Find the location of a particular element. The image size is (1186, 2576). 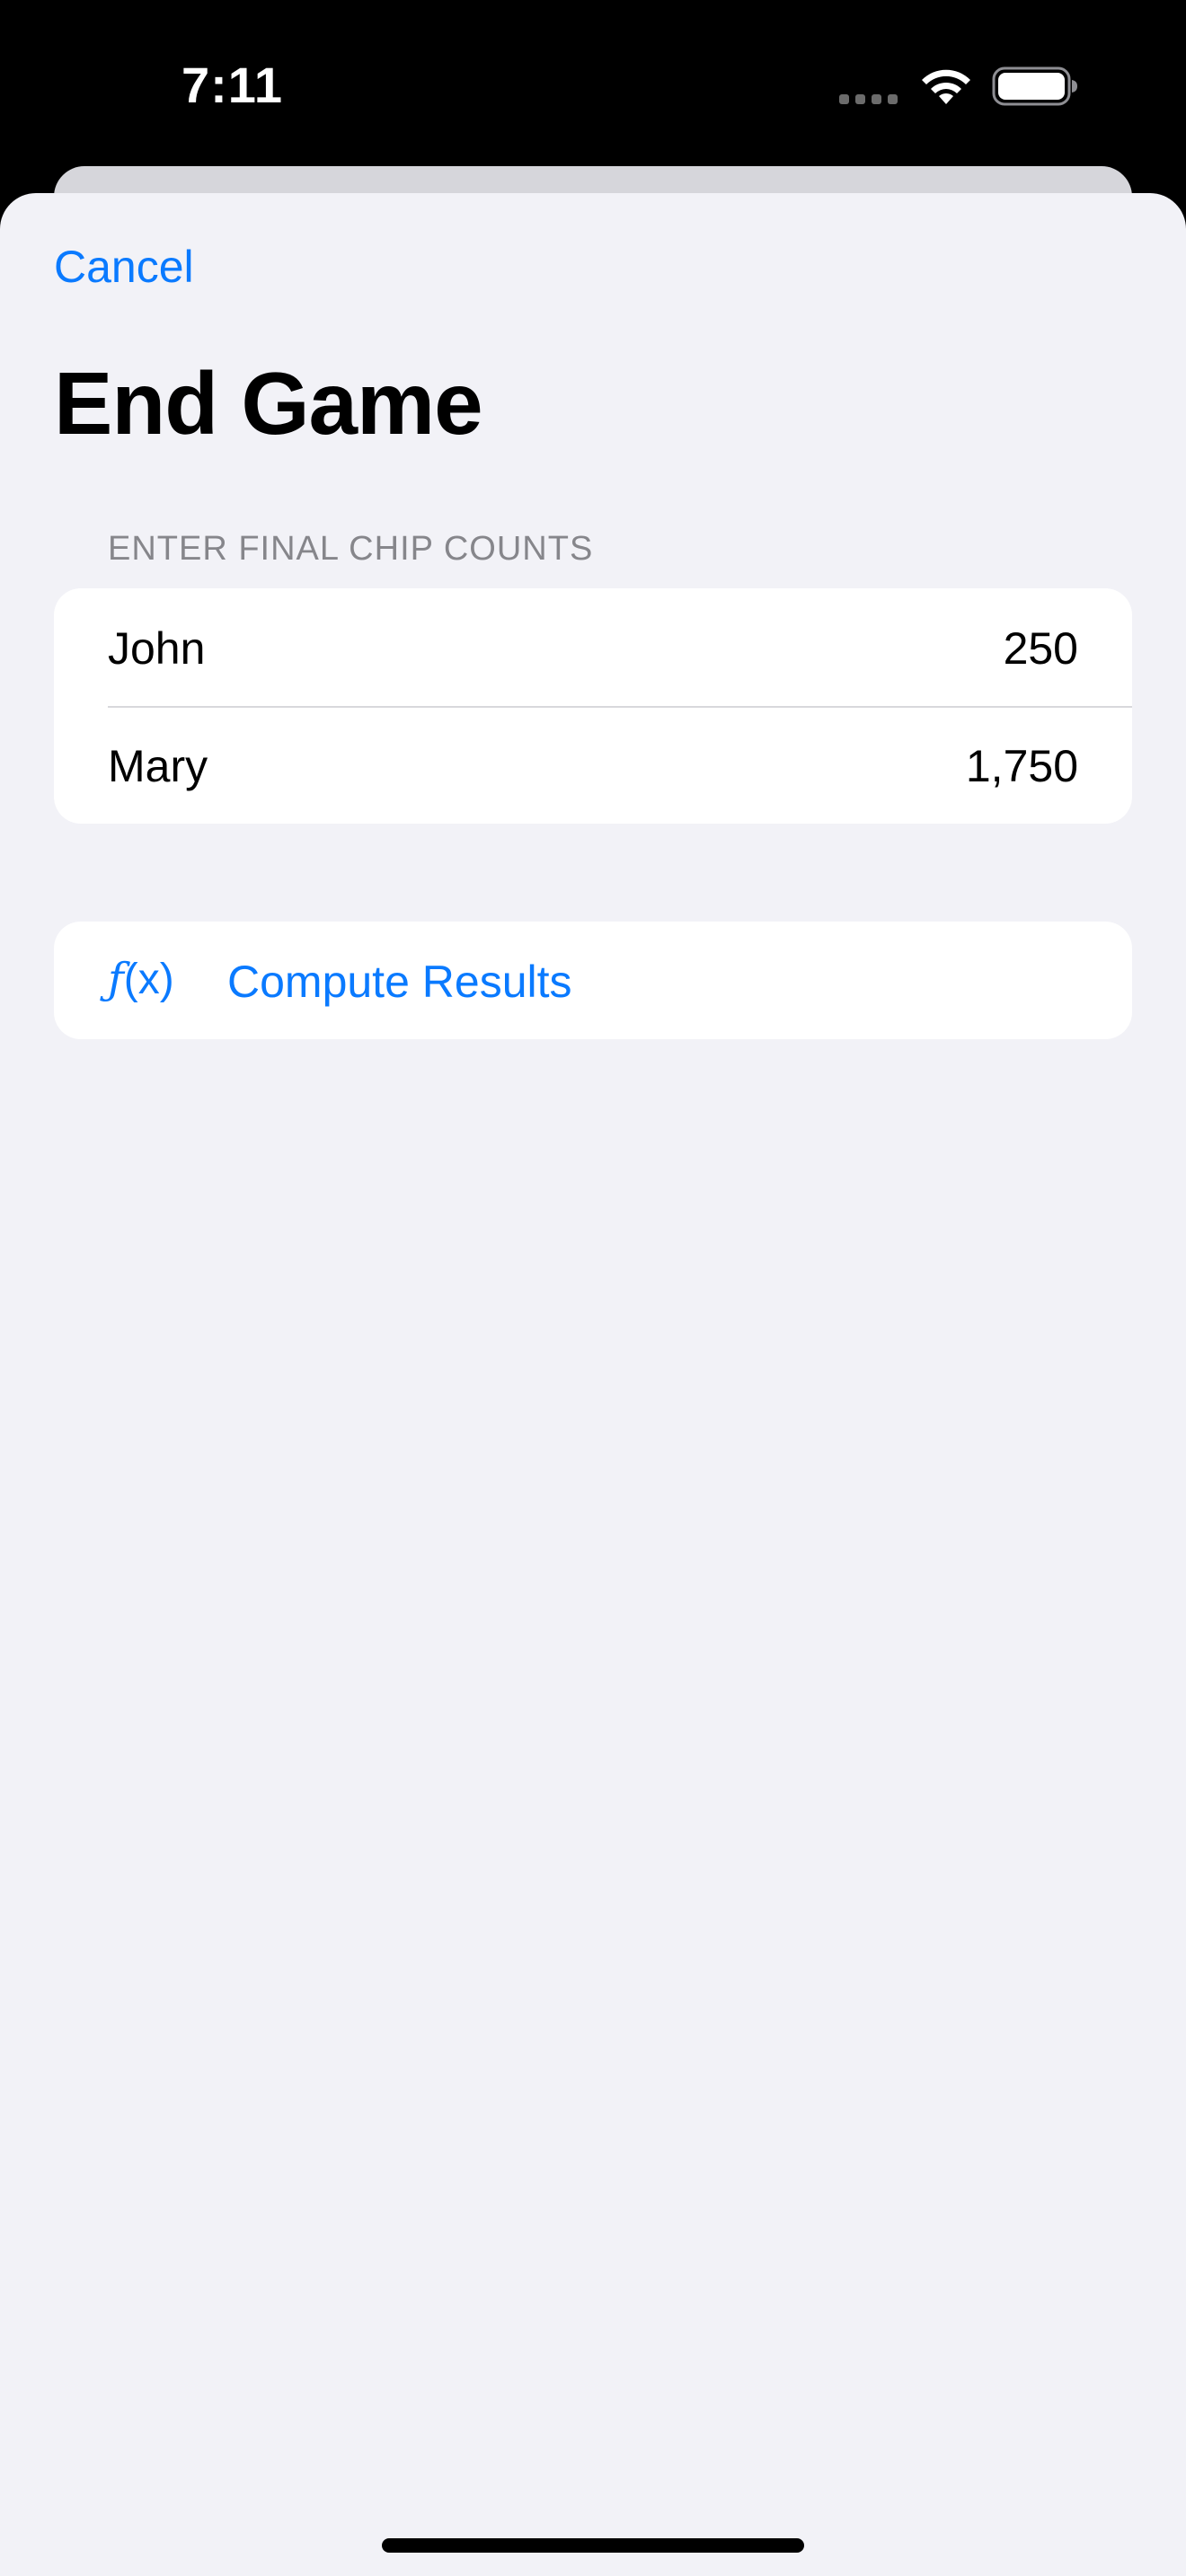

wifi-icon is located at coordinates (946, 86).